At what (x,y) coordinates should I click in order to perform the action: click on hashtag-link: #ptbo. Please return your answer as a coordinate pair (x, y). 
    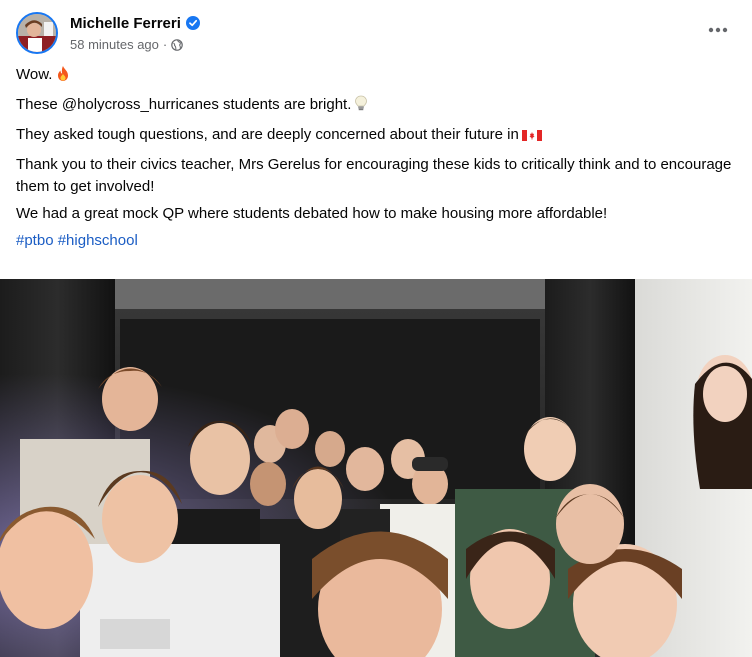
    Looking at the image, I should click on (35, 240).